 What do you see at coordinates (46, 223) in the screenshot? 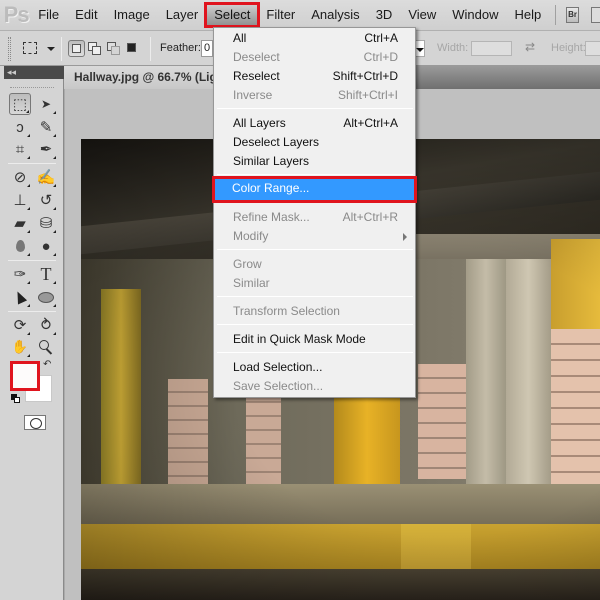
I see `paint-bucket-tool: ⛁` at bounding box center [46, 223].